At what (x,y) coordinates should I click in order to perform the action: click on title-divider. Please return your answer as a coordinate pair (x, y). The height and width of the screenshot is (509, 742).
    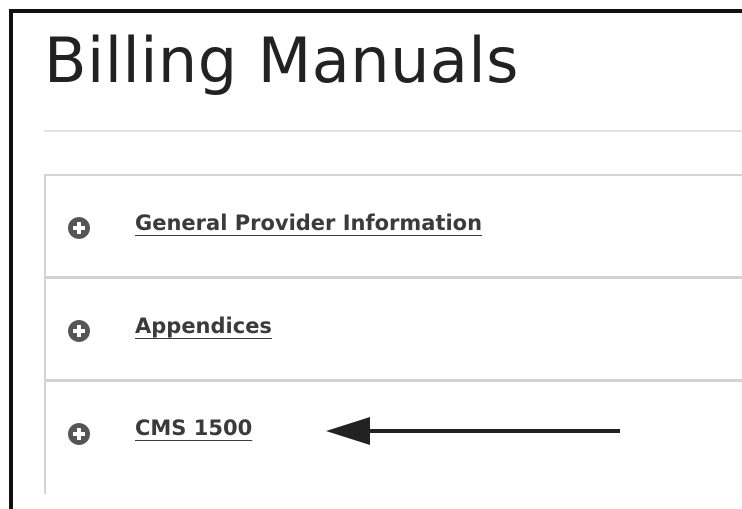
    Looking at the image, I should click on (393, 131).